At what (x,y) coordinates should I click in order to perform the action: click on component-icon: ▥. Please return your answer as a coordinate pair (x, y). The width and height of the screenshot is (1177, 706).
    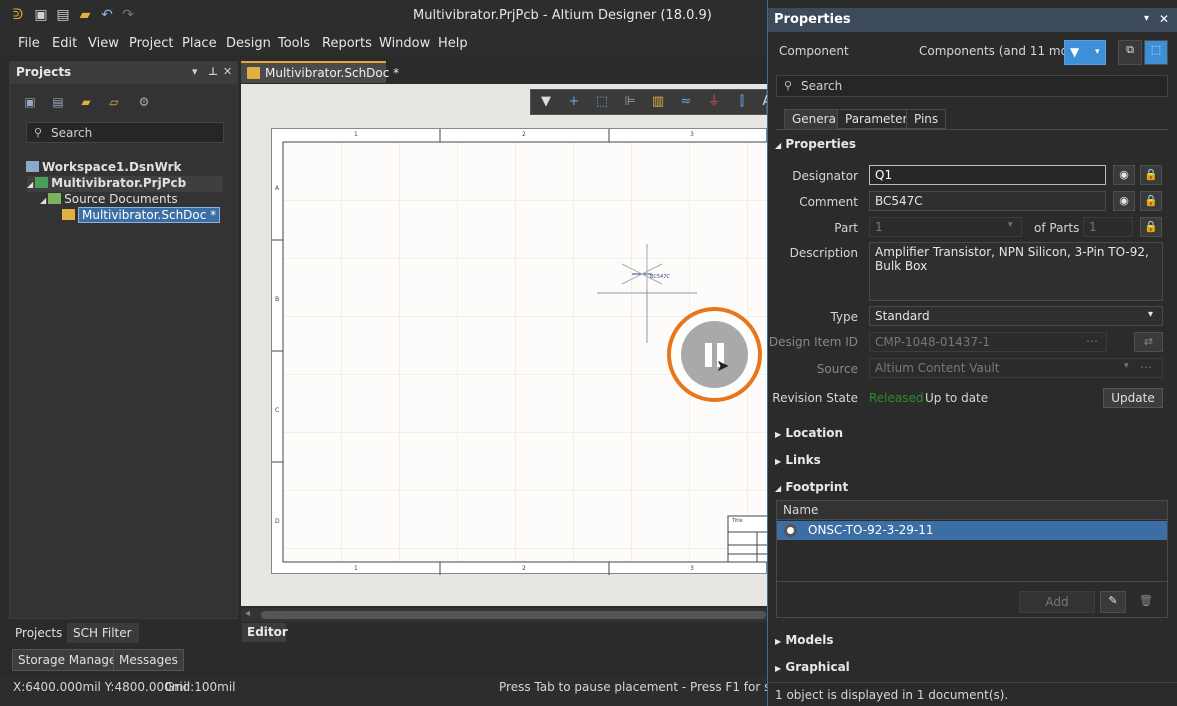
    Looking at the image, I should click on (658, 102).